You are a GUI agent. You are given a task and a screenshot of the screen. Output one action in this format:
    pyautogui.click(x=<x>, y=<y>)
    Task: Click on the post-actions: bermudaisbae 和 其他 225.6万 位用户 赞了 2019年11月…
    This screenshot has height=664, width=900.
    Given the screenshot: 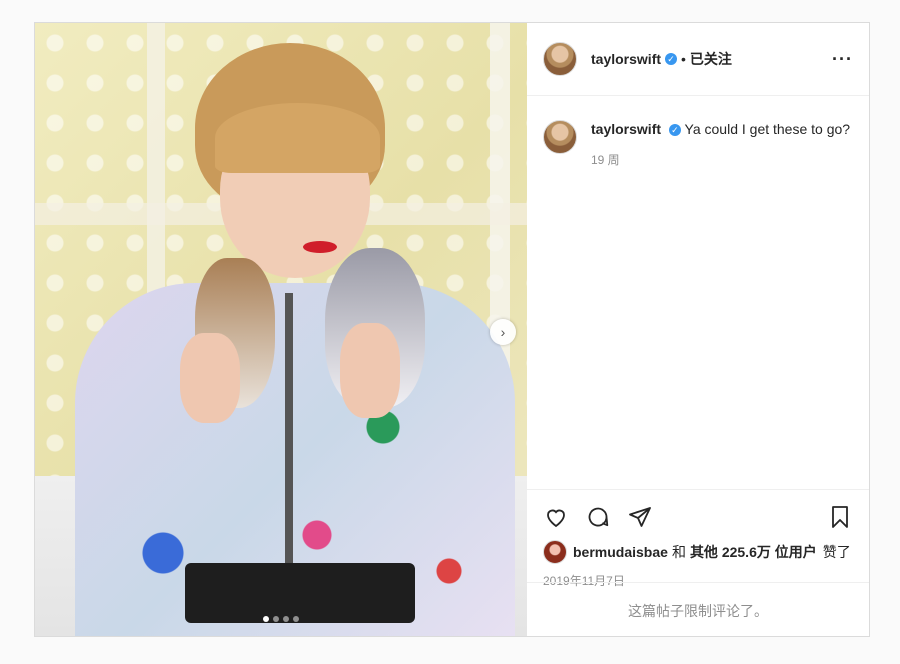 What is the action you would take?
    pyautogui.click(x=698, y=539)
    